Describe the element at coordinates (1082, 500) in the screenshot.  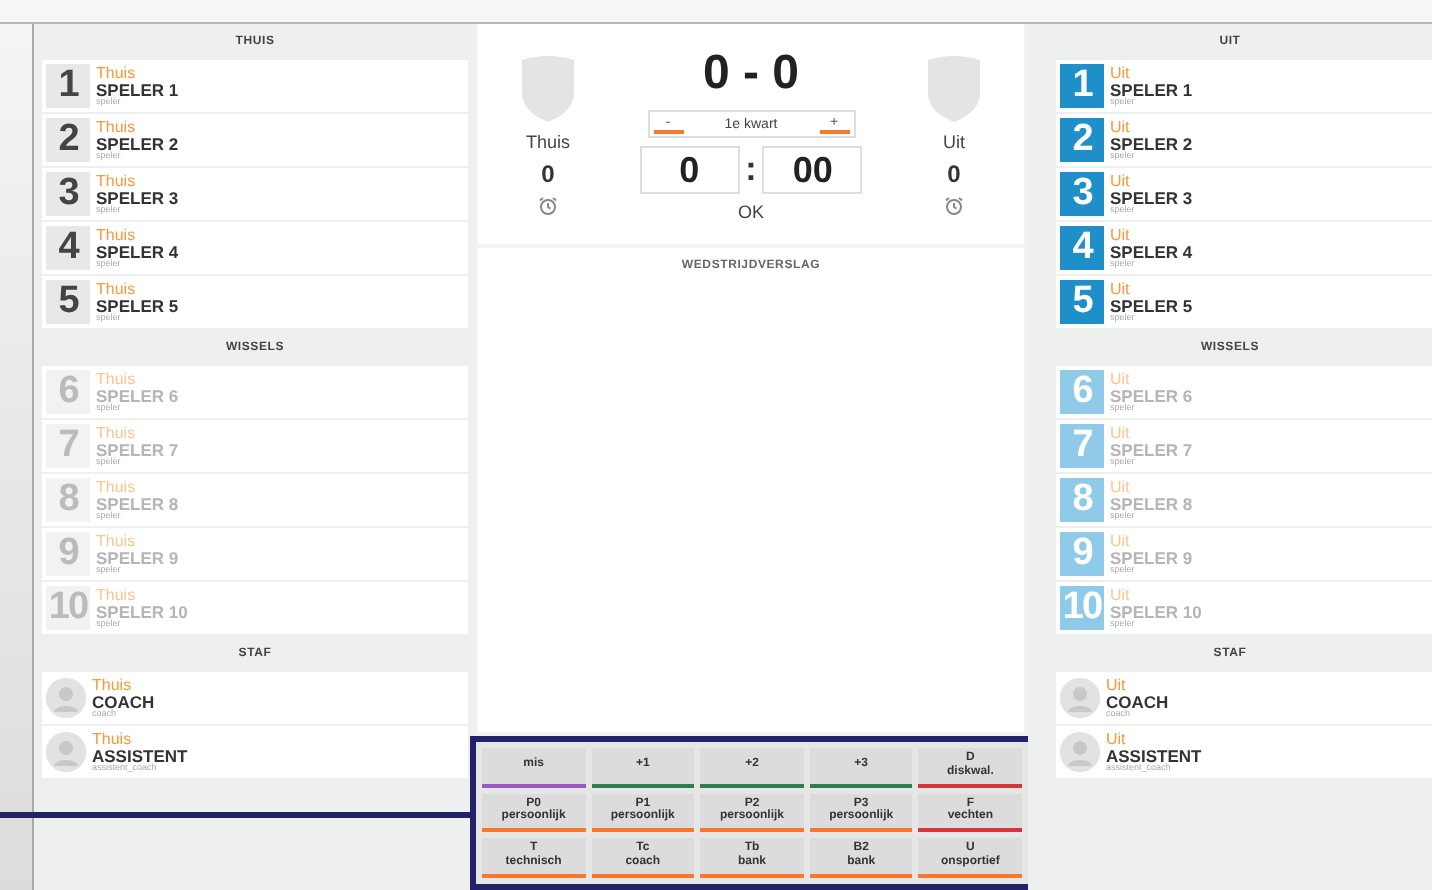
I see `player-number: 8` at that location.